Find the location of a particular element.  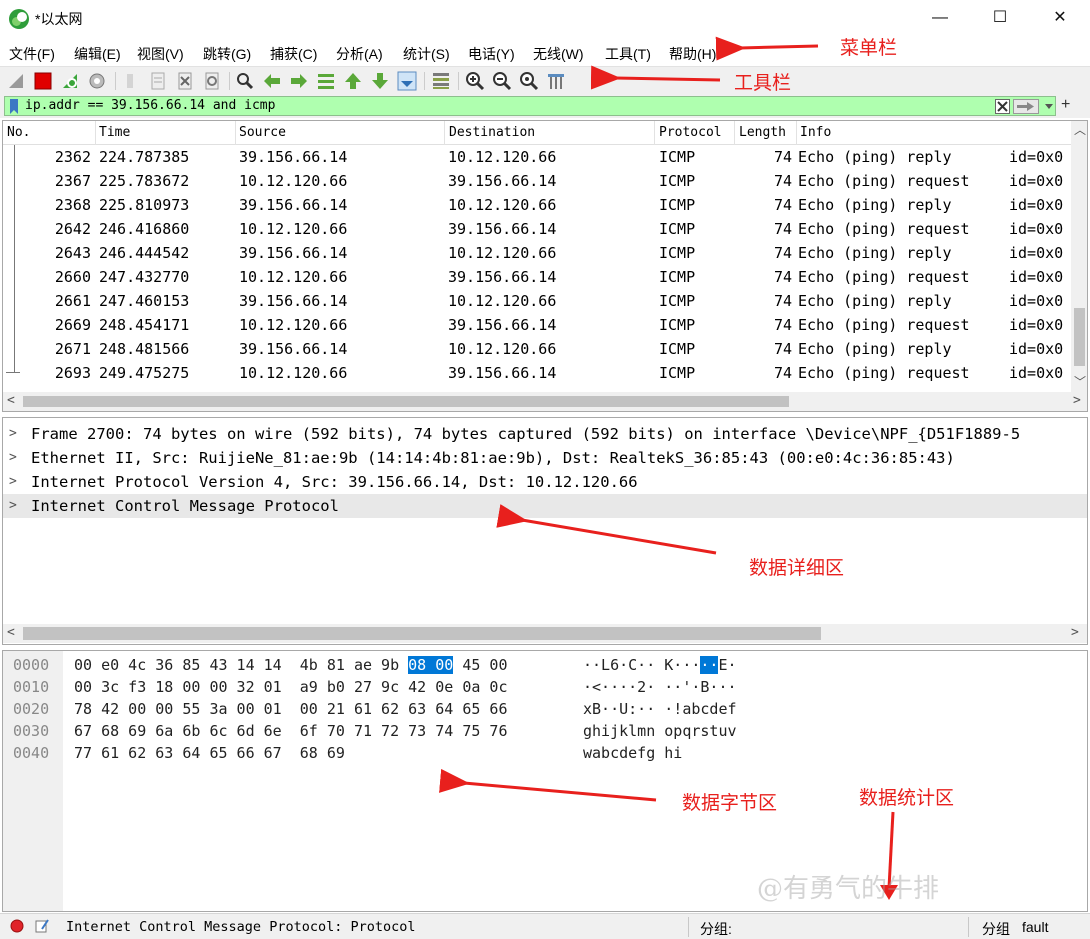

maximize-button: ☐ is located at coordinates (1000, 18).